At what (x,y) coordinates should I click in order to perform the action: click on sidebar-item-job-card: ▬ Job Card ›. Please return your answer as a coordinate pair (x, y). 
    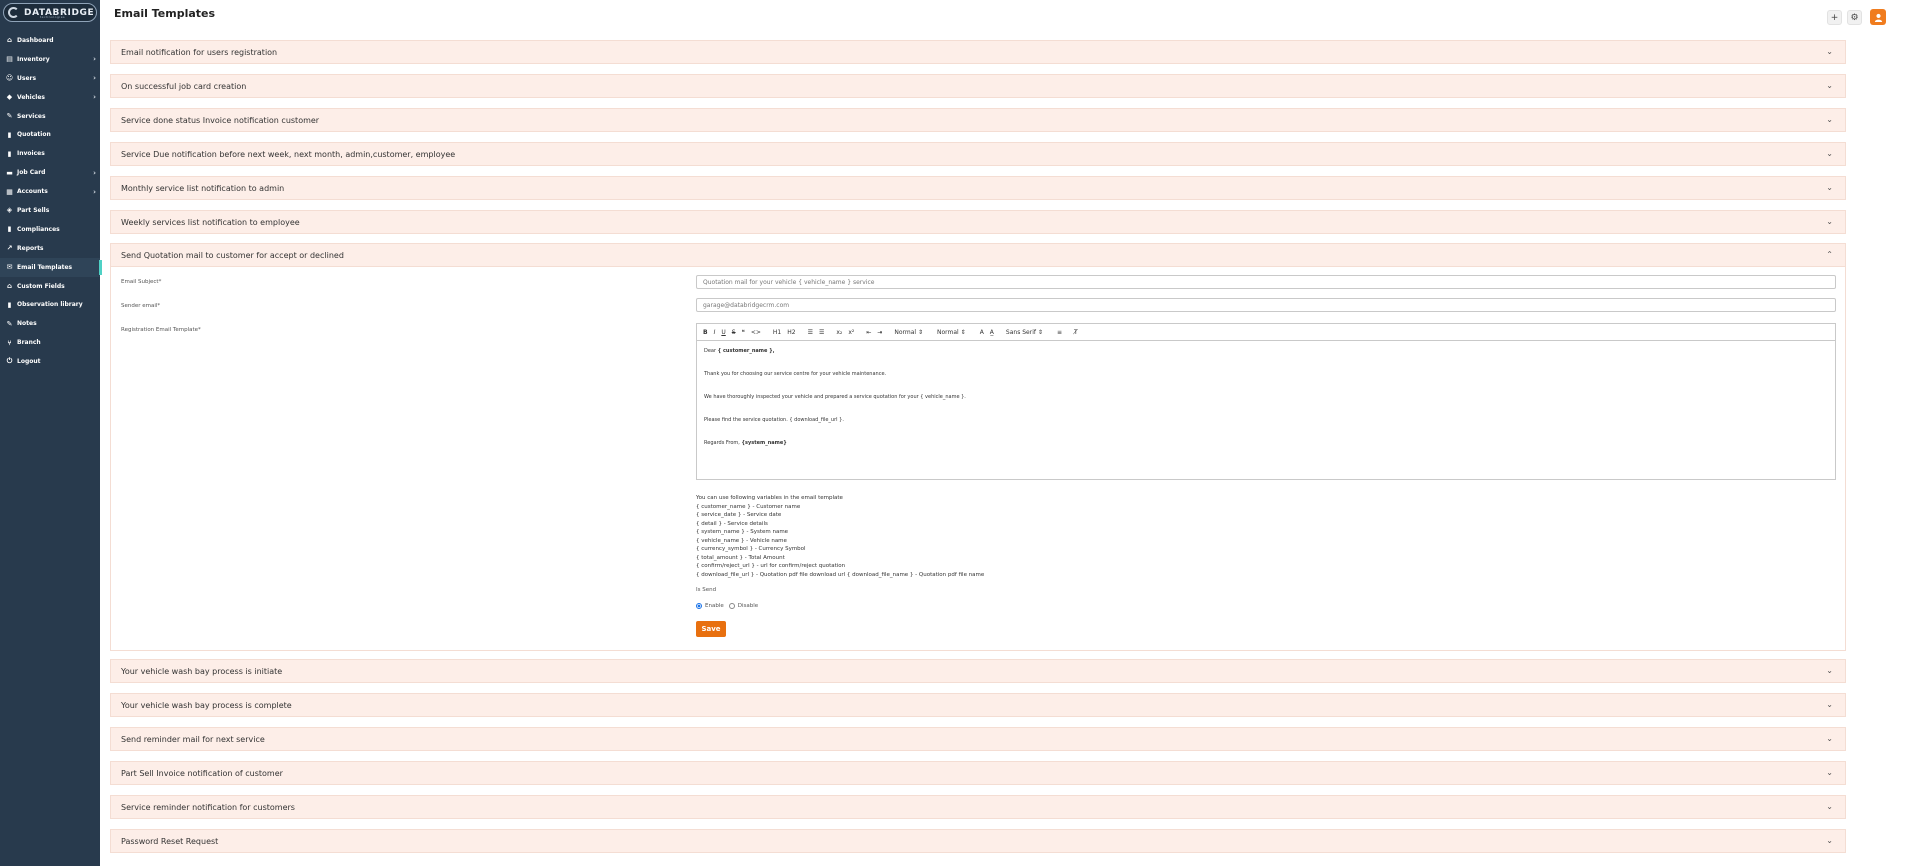
    Looking at the image, I should click on (50, 172).